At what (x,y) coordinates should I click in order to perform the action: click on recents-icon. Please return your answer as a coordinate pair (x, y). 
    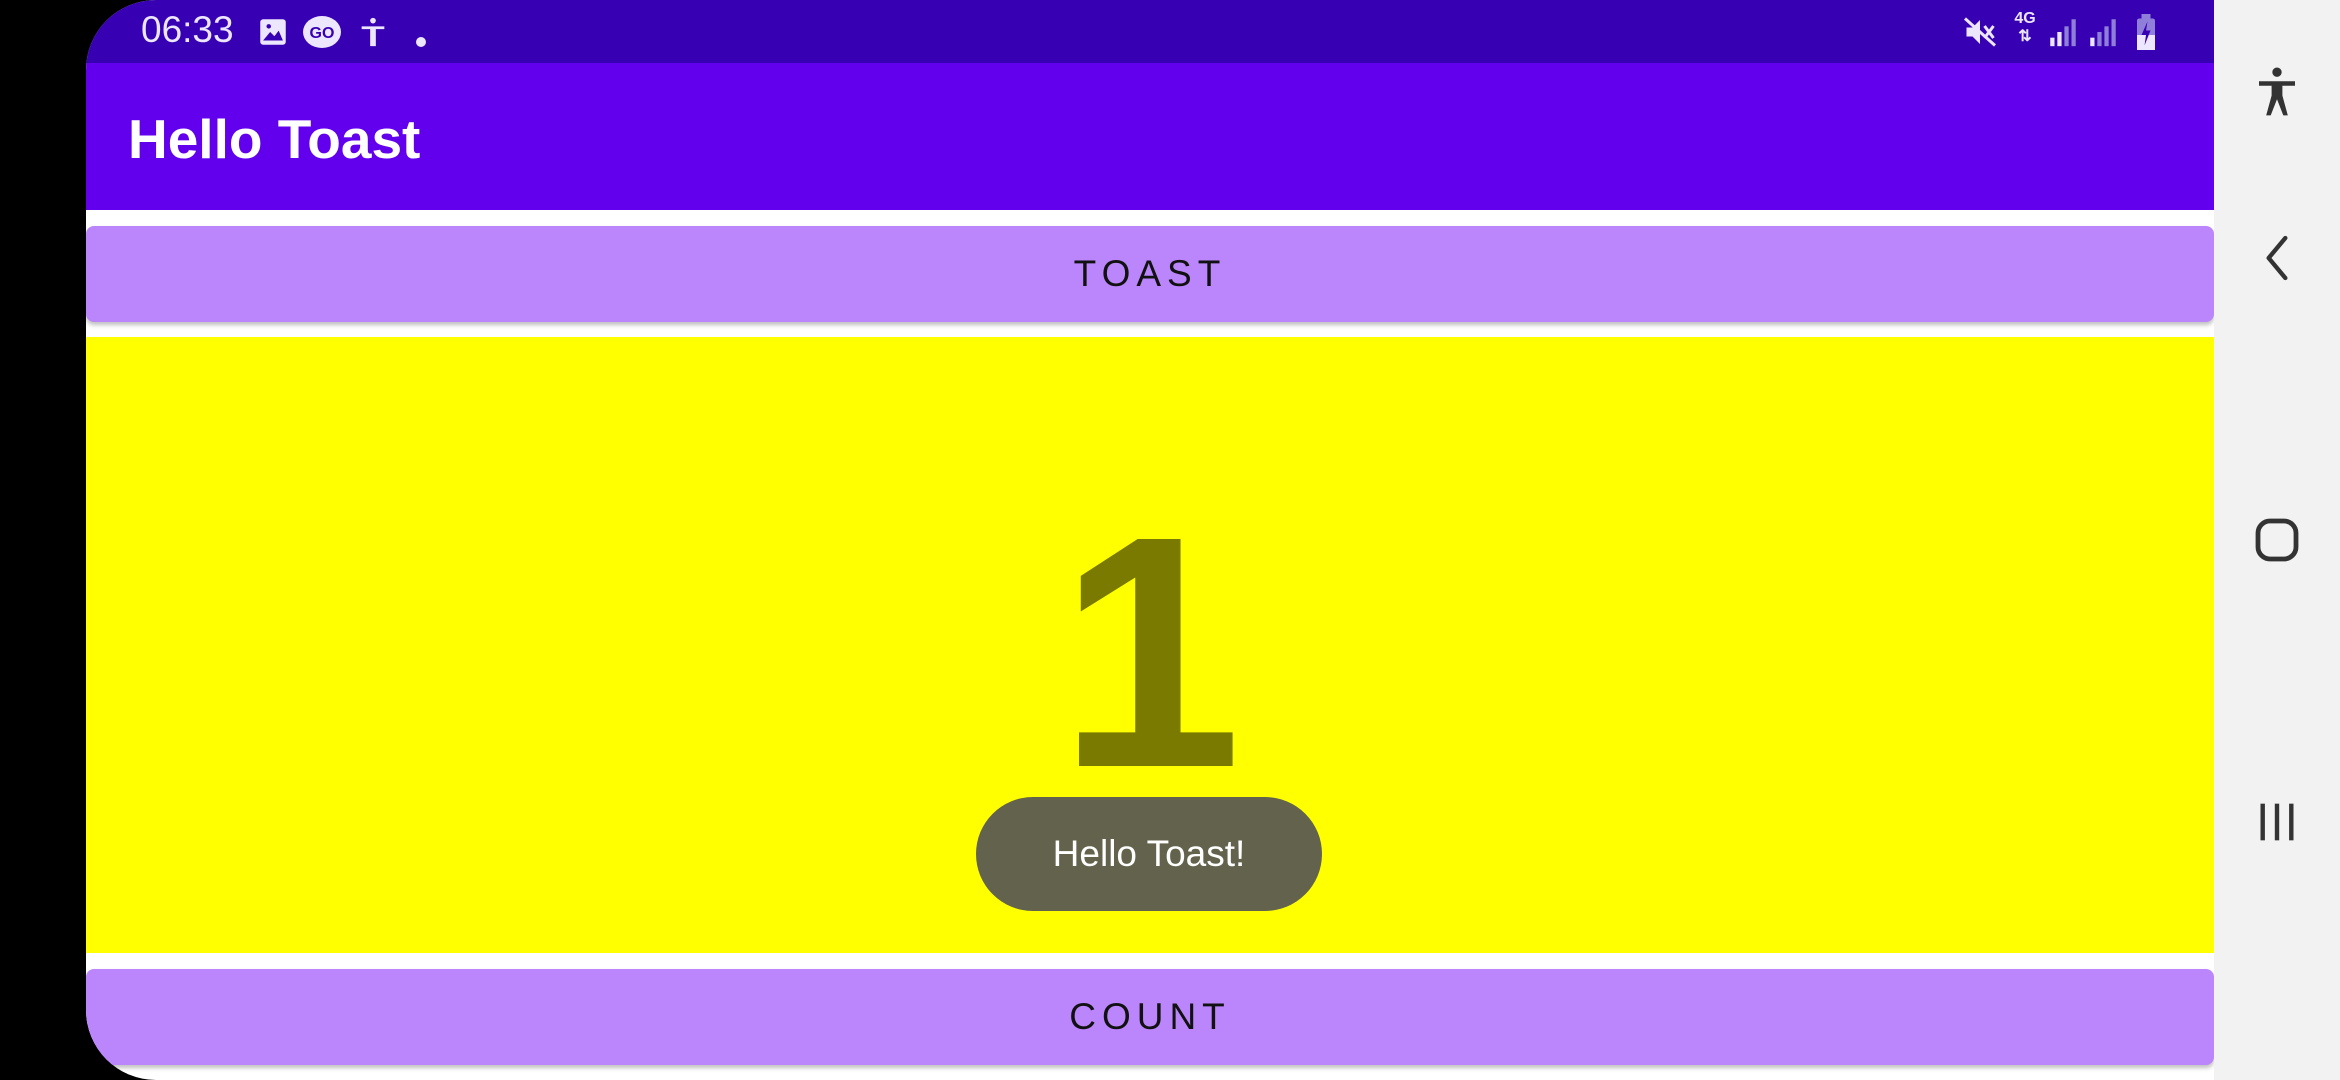
    Looking at the image, I should click on (2277, 822).